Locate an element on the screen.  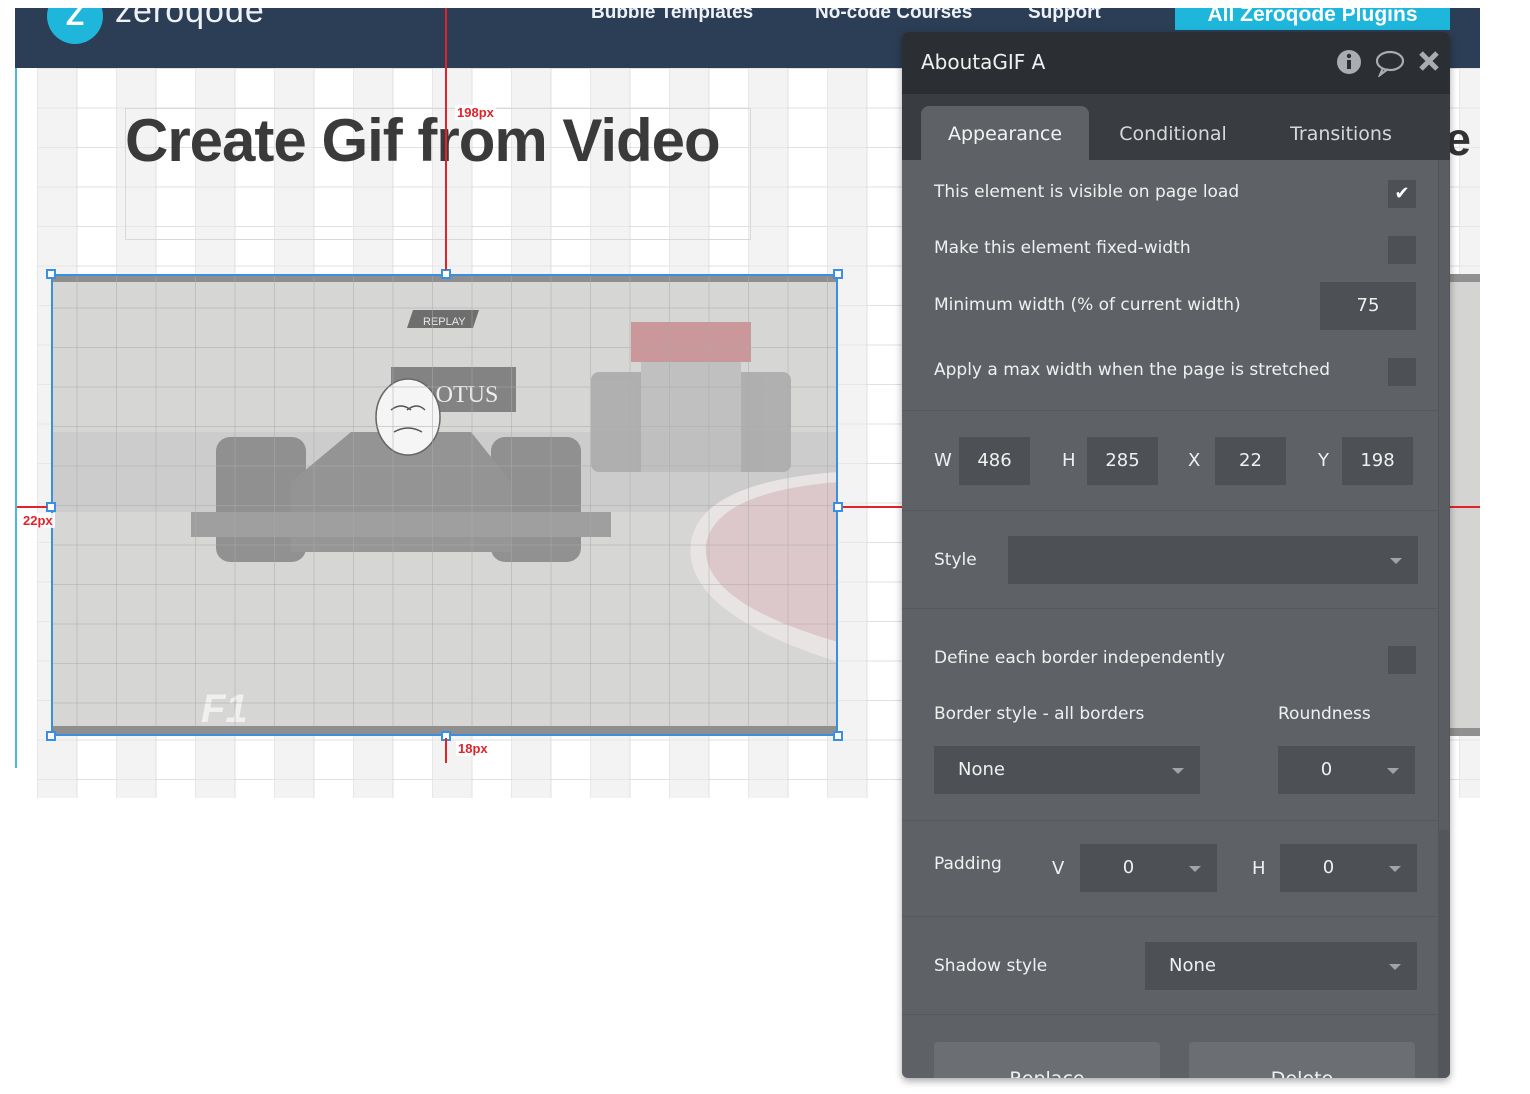
padding-h-dropdown: 0 is located at coordinates (1348, 868).